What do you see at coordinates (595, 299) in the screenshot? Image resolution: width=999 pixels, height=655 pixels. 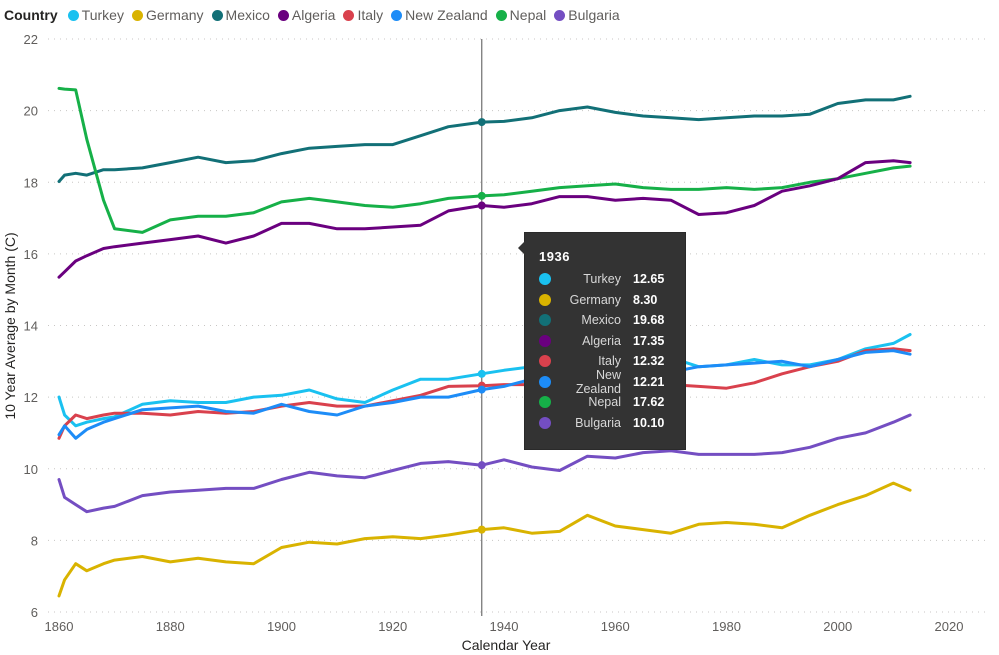 I see `tooltip-label: Germany` at bounding box center [595, 299].